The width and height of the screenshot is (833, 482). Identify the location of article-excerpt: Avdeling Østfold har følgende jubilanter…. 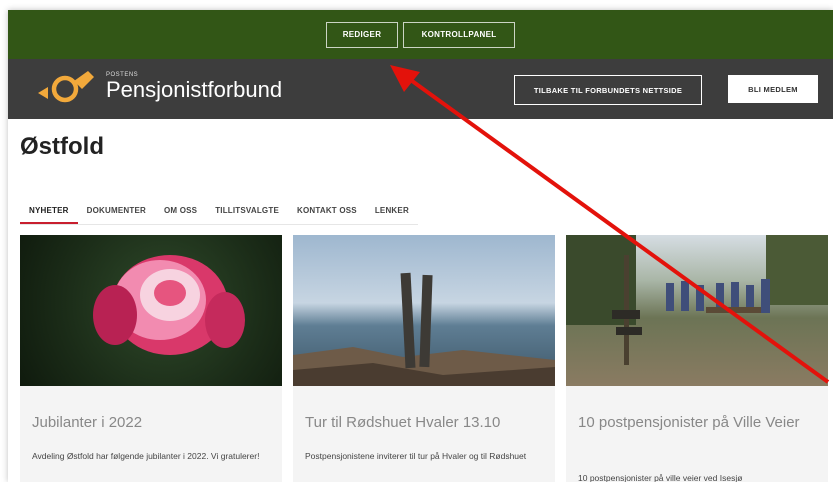
(146, 456).